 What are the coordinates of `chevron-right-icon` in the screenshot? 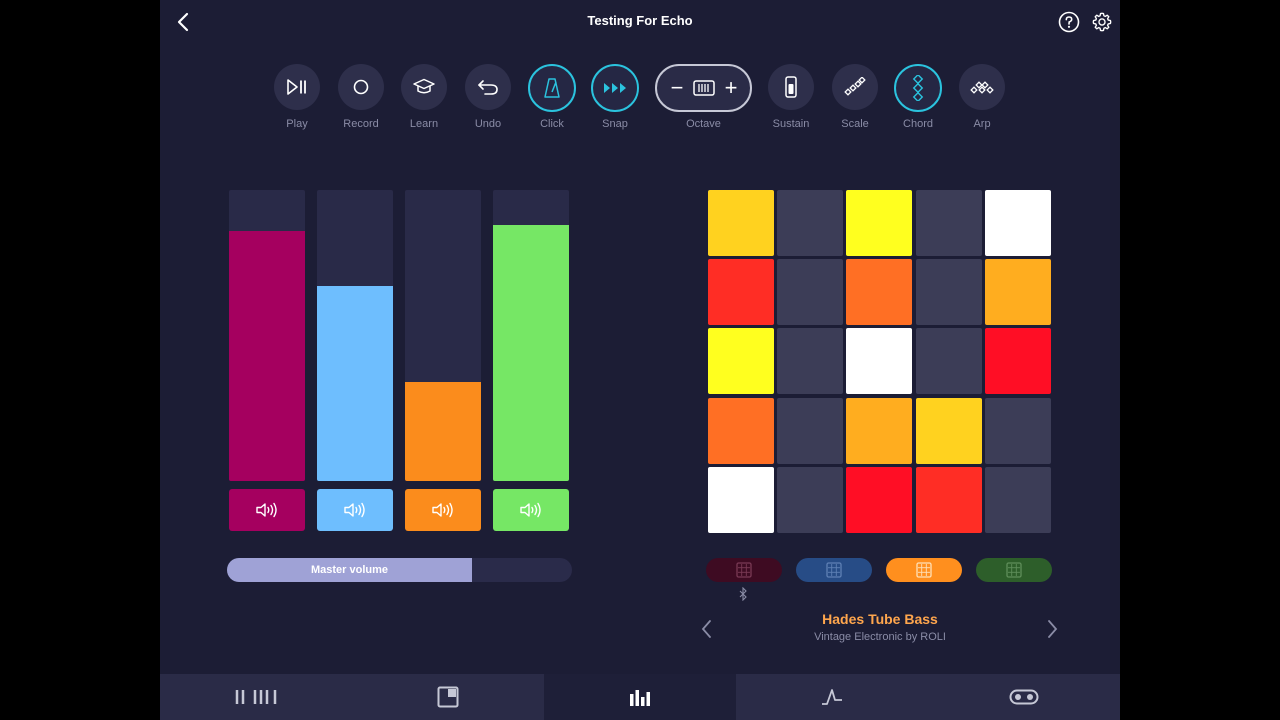 It's located at (1053, 629).